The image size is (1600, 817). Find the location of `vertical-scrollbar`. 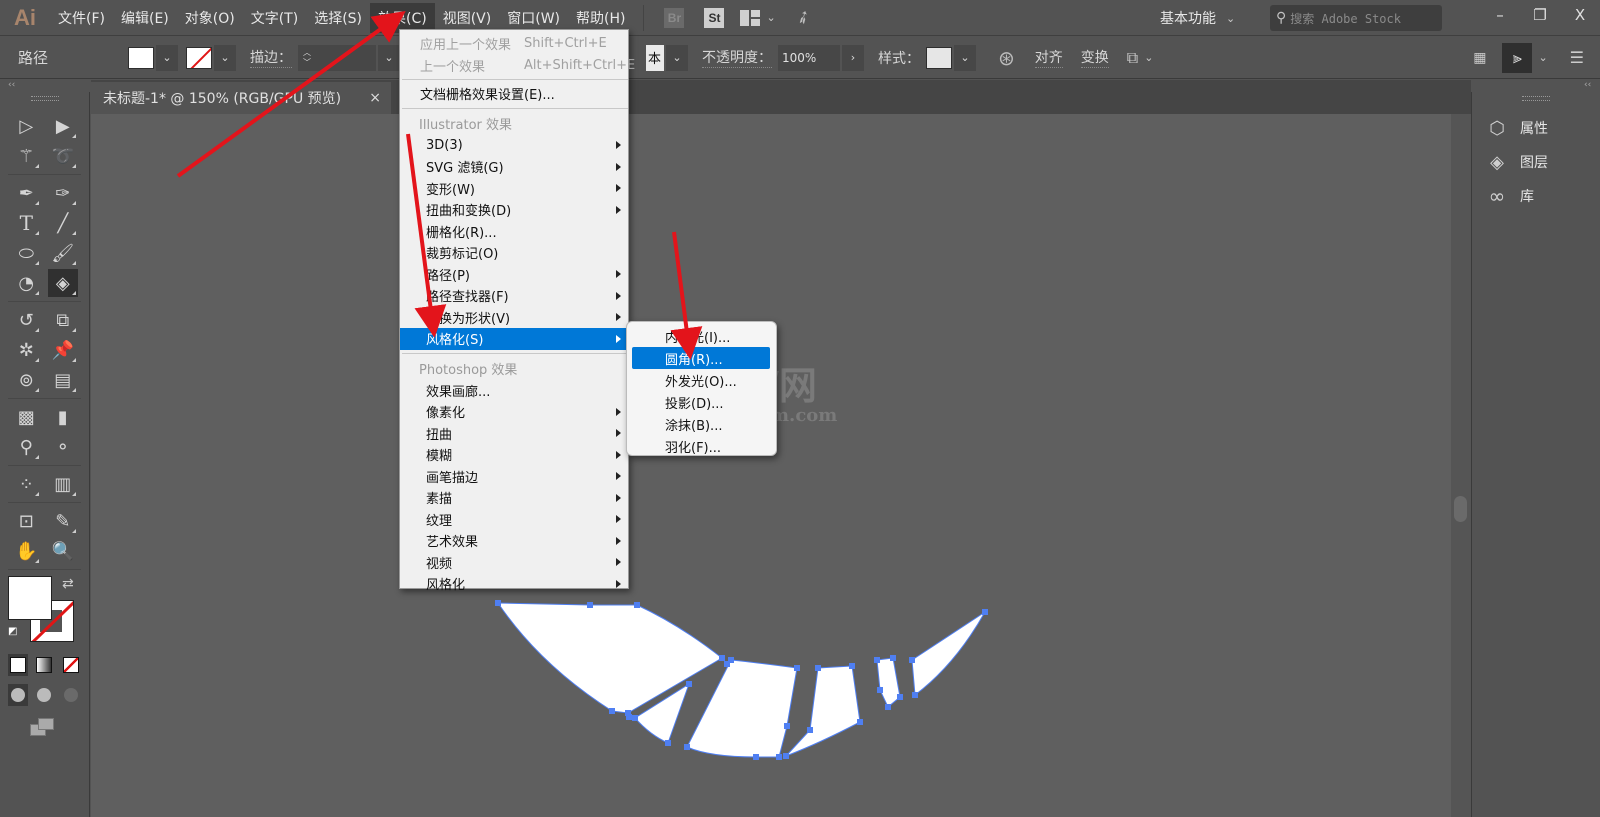

vertical-scrollbar is located at coordinates (1461, 465).